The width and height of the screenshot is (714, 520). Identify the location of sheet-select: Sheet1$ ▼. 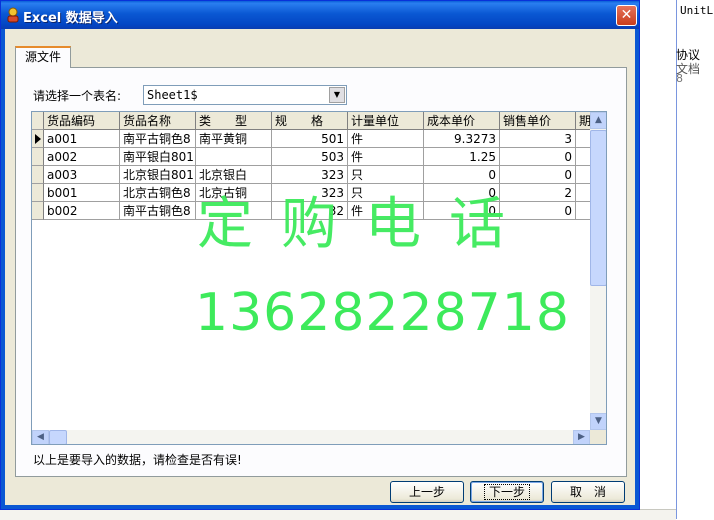
(245, 95).